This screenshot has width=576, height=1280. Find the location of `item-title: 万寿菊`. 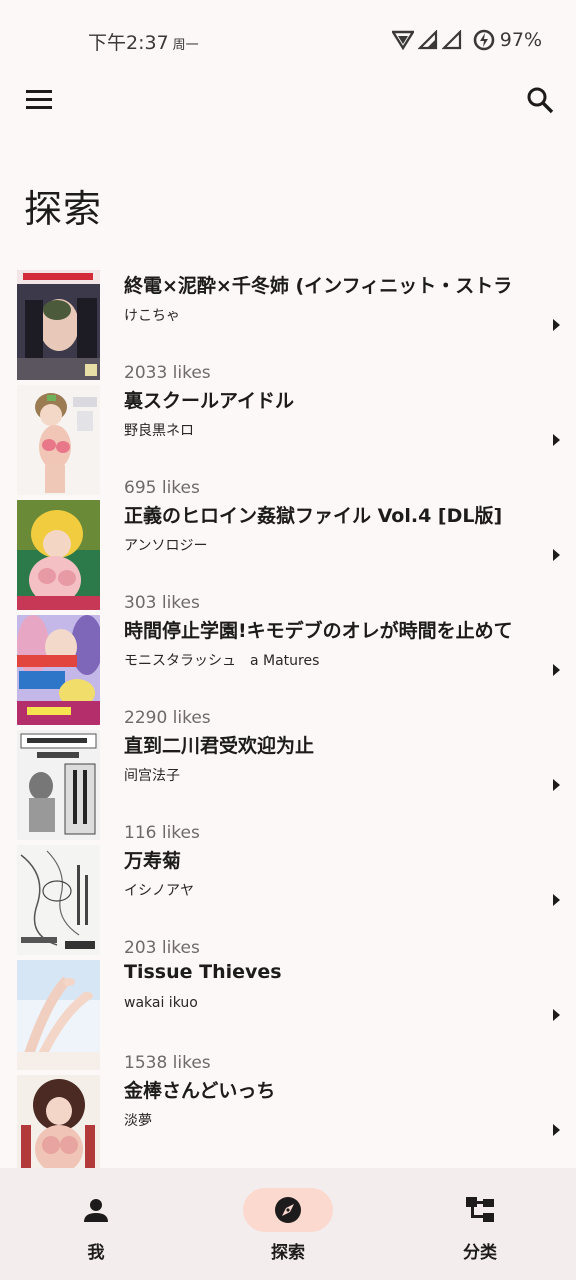

item-title: 万寿菊 is located at coordinates (153, 861).